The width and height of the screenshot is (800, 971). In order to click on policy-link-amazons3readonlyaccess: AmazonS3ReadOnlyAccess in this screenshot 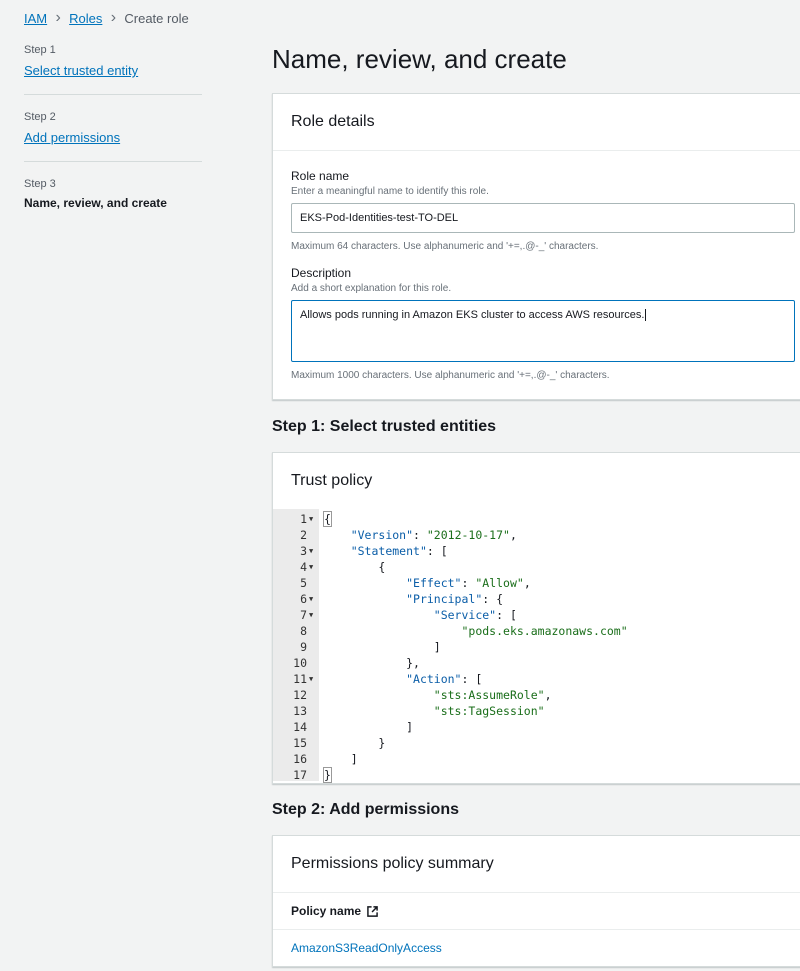, I will do `click(366, 948)`.